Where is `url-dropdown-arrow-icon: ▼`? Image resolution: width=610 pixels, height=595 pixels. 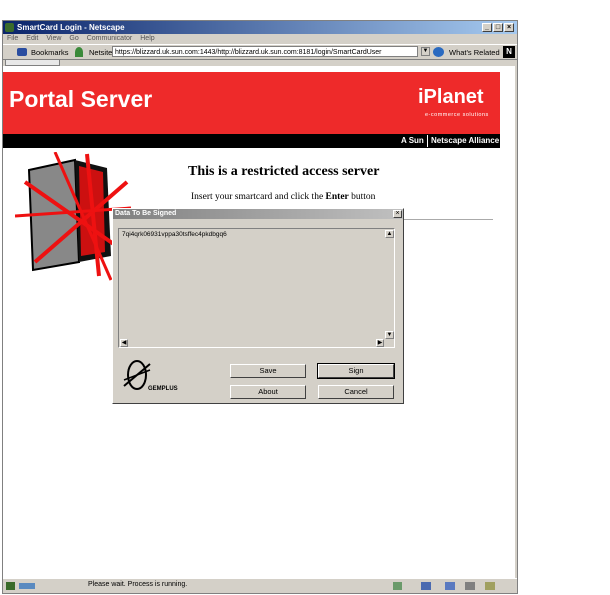
url-dropdown-arrow-icon: ▼ is located at coordinates (425, 51).